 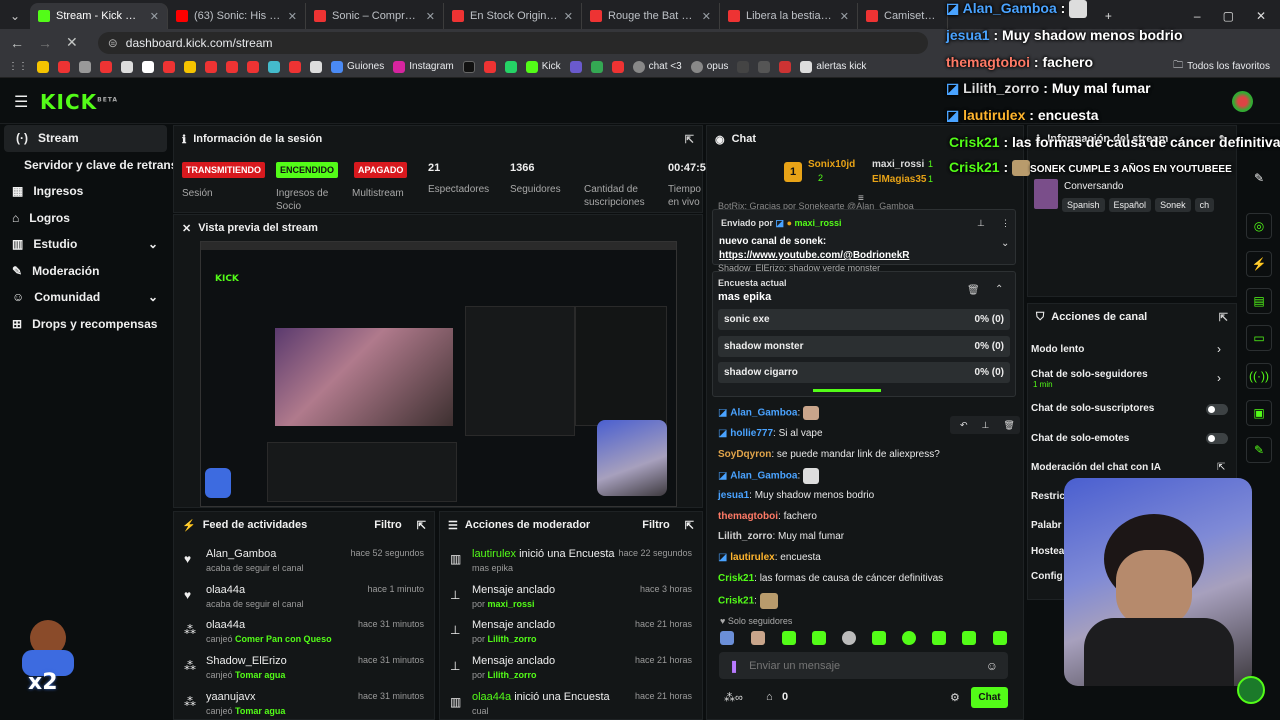 I want to click on back-icon: ←, so click(x=17, y=43).